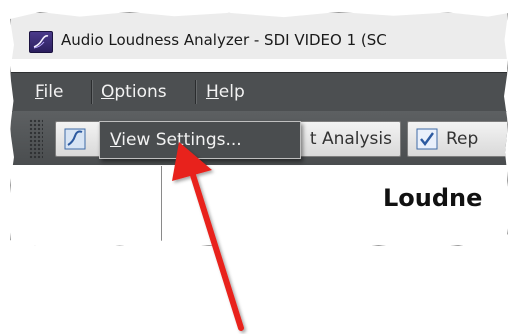  I want to click on menu-options: Options, so click(134, 92).